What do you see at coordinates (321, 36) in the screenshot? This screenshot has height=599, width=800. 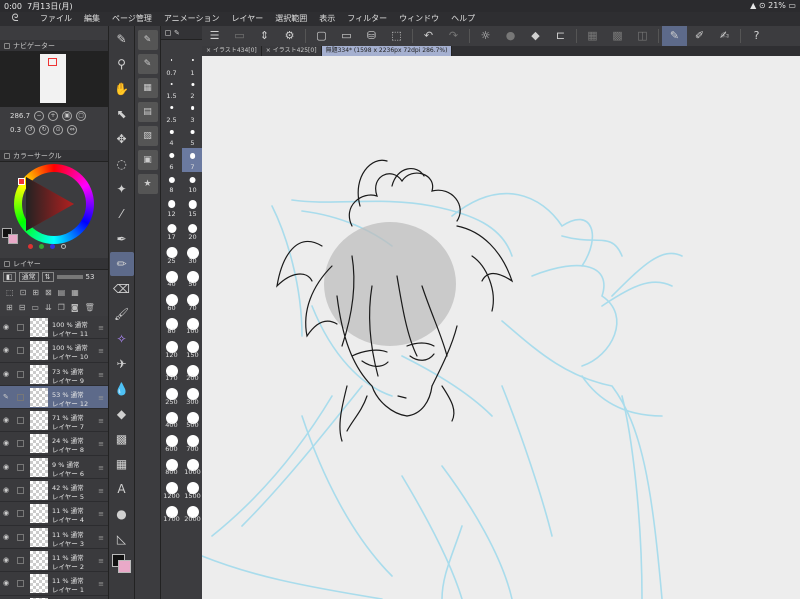 I see `new-file-icon: ▢` at bounding box center [321, 36].